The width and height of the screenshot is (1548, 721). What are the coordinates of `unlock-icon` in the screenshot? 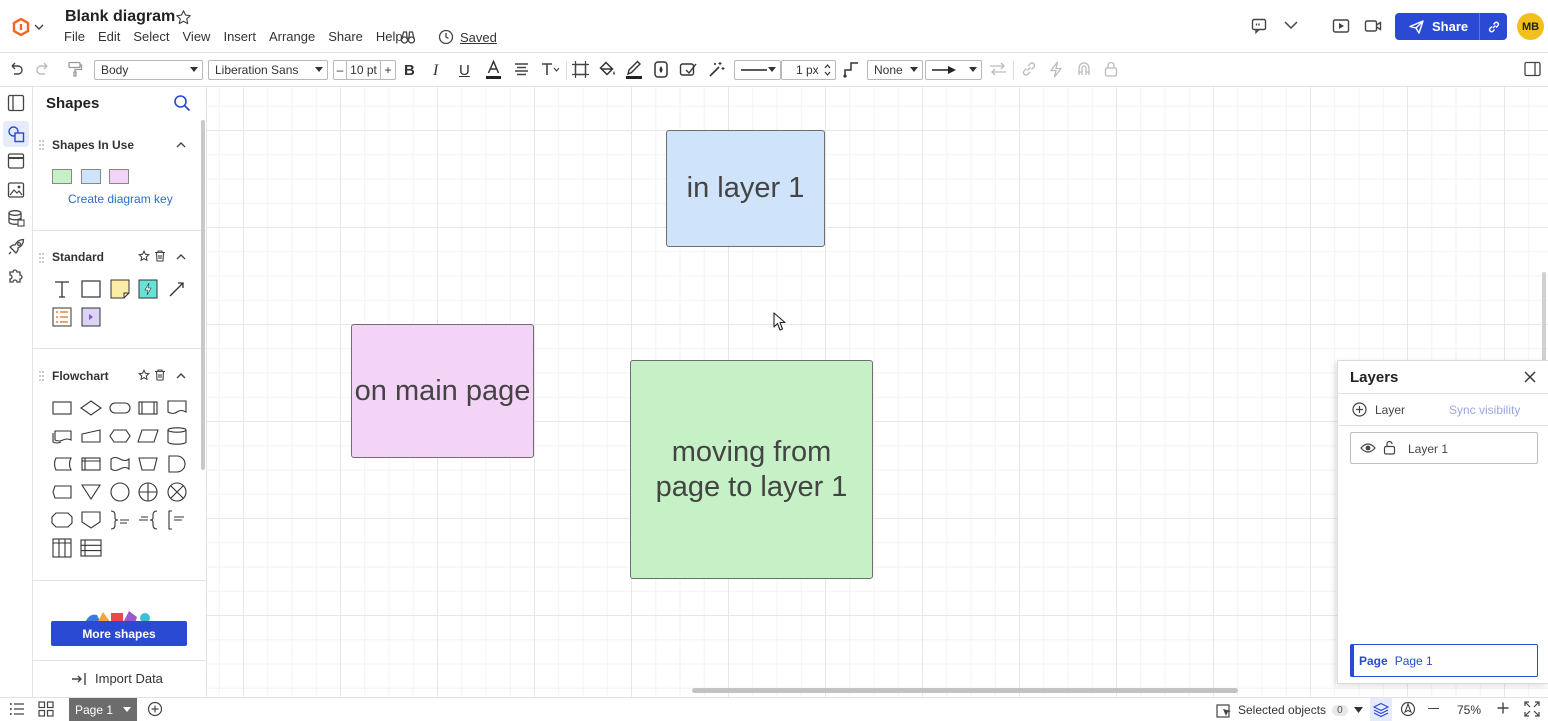 It's located at (1389, 447).